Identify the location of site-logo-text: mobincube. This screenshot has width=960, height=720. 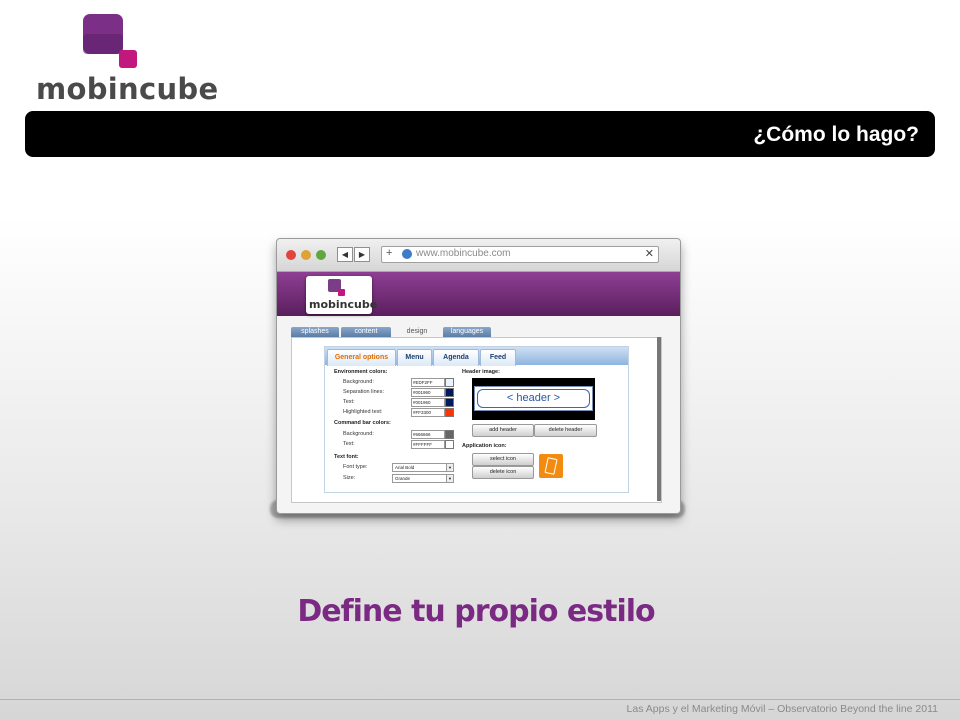
(343, 304).